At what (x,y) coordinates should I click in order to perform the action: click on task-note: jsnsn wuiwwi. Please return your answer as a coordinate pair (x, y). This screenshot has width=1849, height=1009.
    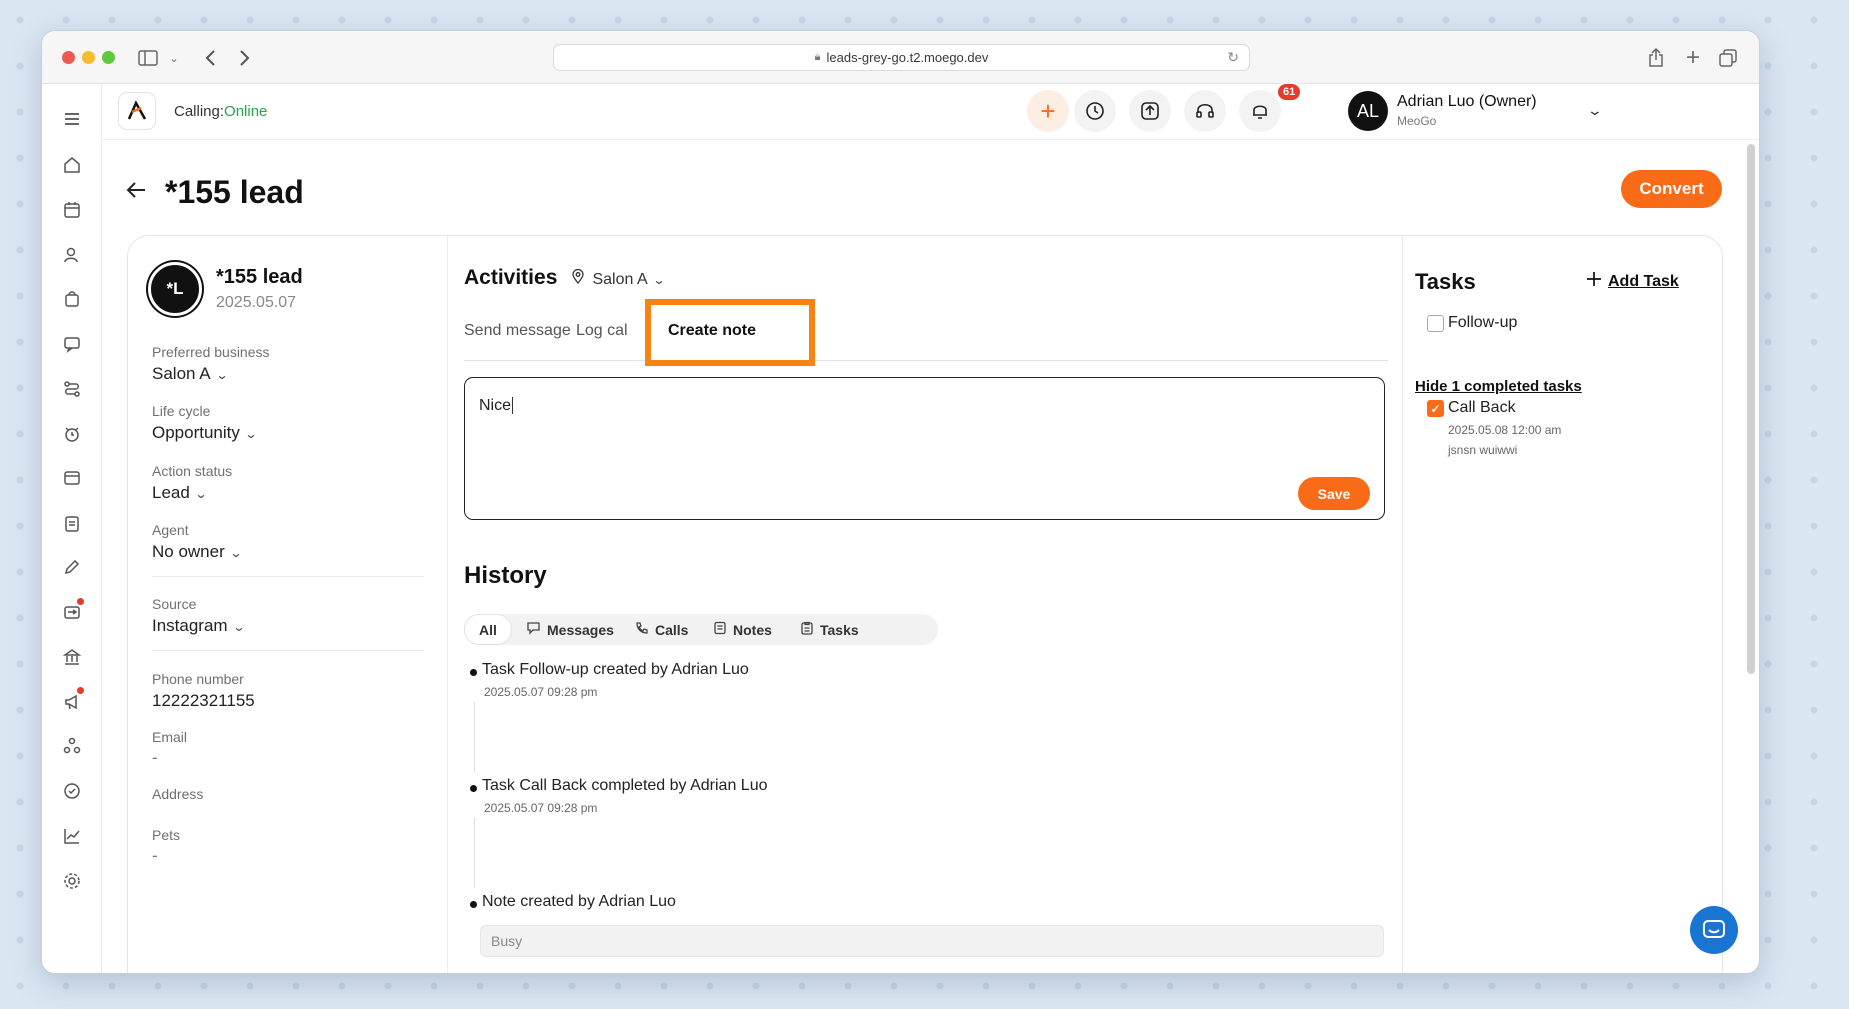
    Looking at the image, I should click on (1483, 450).